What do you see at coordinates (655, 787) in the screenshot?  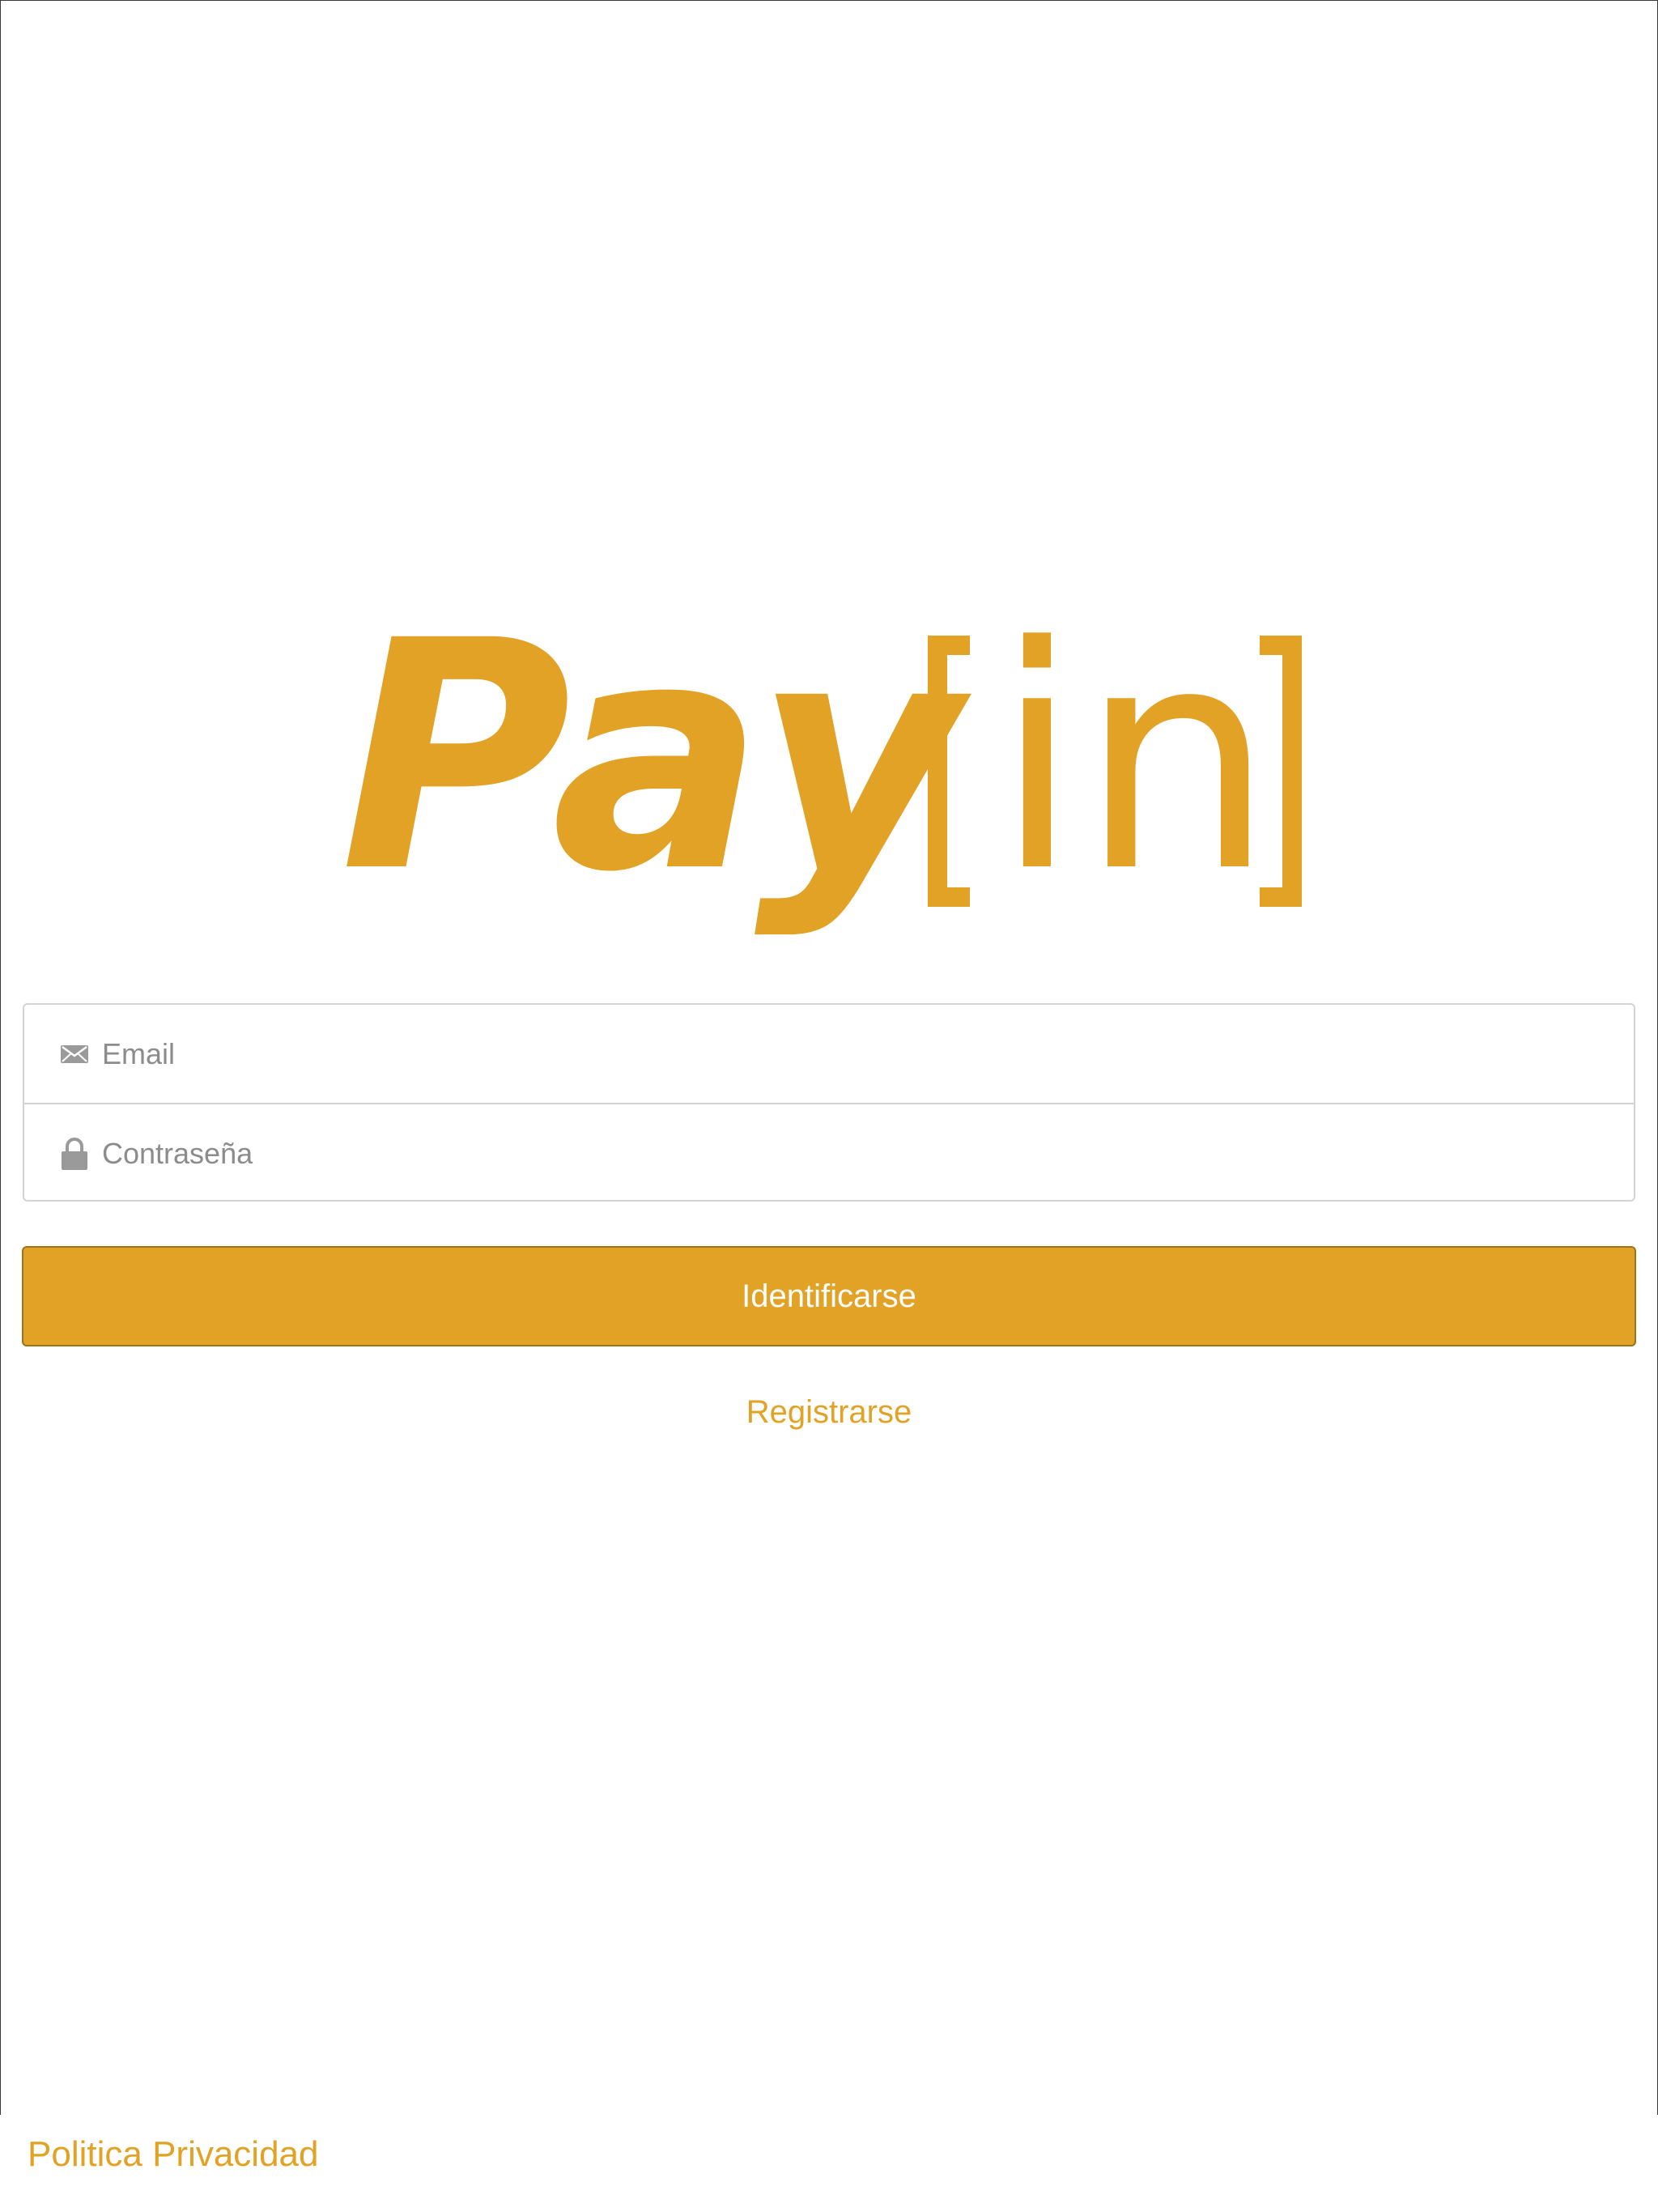 I see `logo-pay-text: Pay` at bounding box center [655, 787].